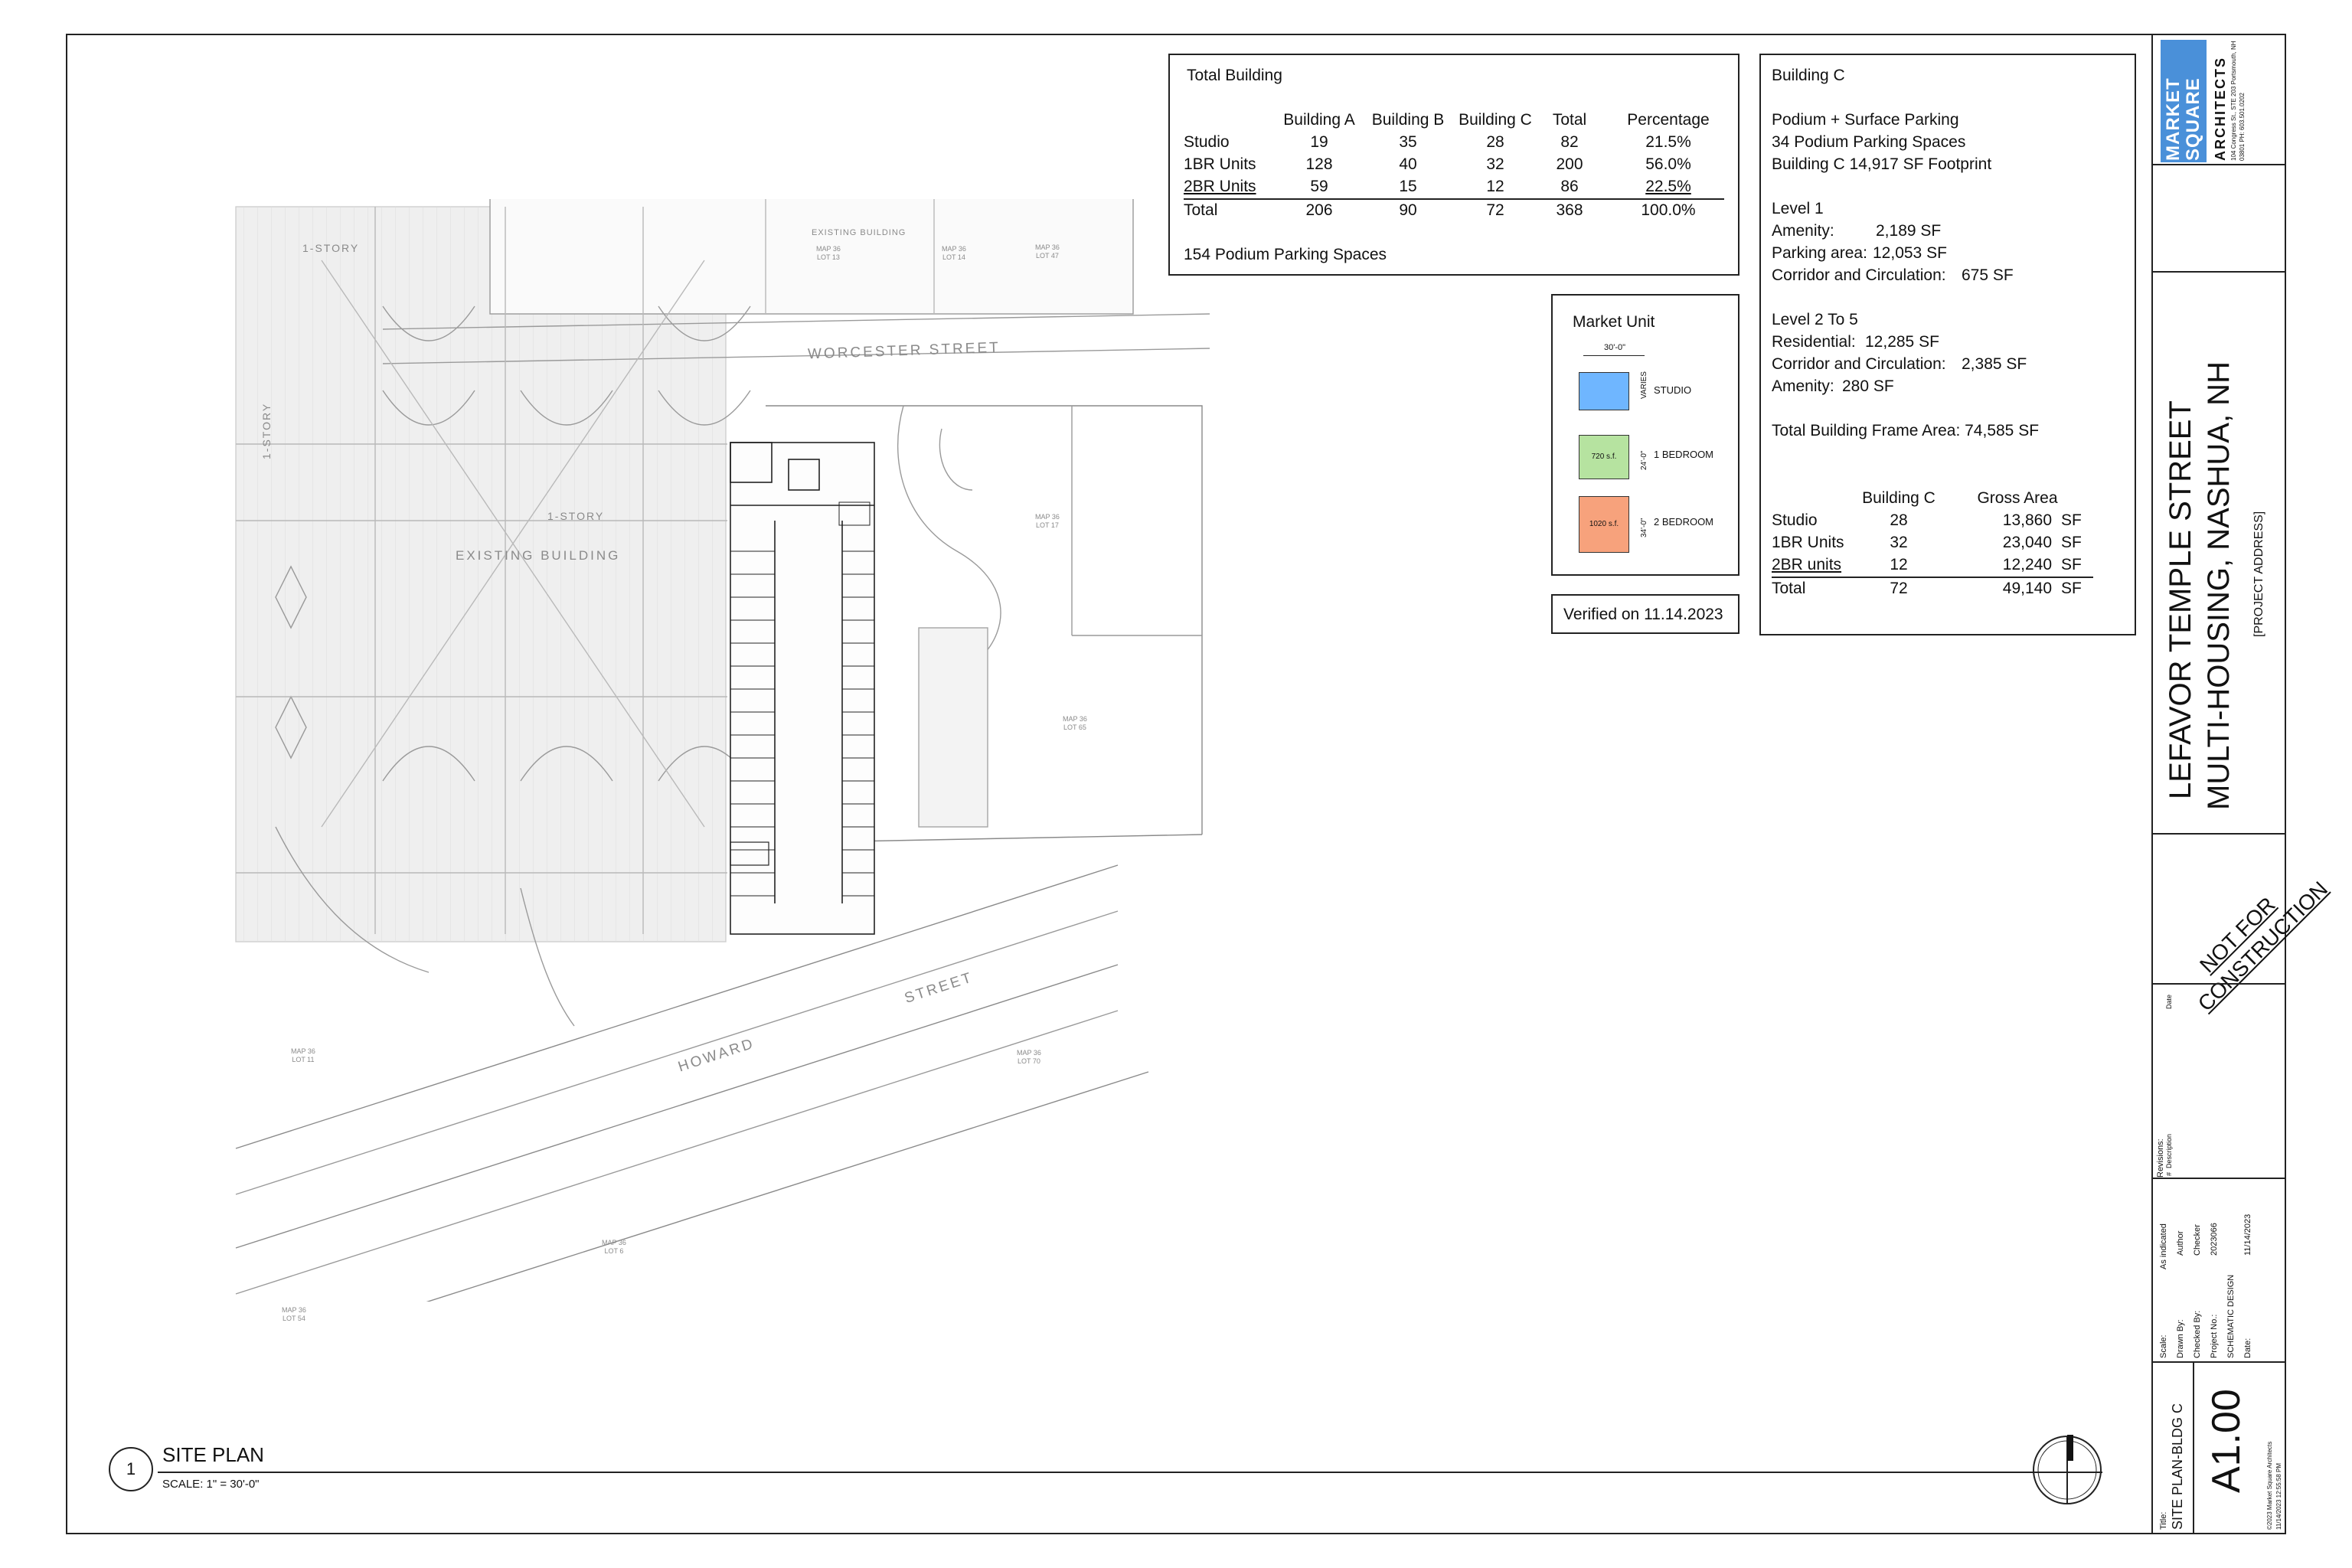 The width and height of the screenshot is (2352, 1568). What do you see at coordinates (2226, 1441) in the screenshot?
I see `sheet-number: A1.00` at bounding box center [2226, 1441].